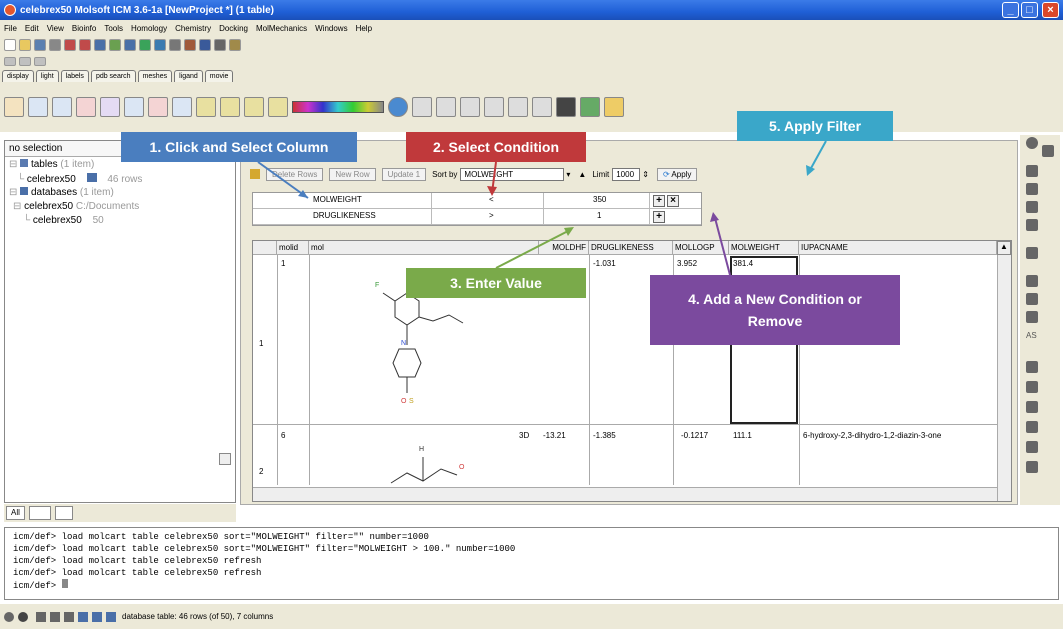 This screenshot has height=629, width=1063. What do you see at coordinates (531, 585) in the screenshot?
I see `console-prompt: icm/def>` at bounding box center [531, 585].